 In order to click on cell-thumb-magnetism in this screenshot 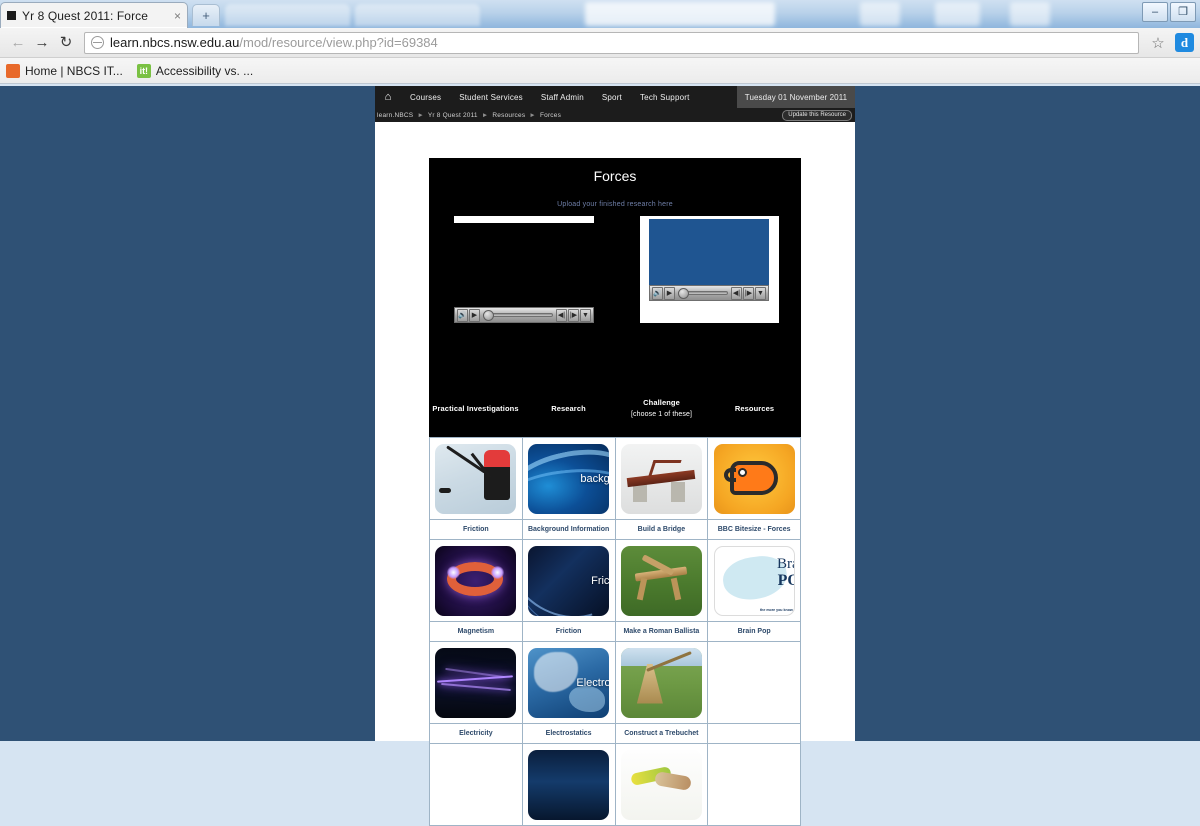, I will do `click(476, 580)`.